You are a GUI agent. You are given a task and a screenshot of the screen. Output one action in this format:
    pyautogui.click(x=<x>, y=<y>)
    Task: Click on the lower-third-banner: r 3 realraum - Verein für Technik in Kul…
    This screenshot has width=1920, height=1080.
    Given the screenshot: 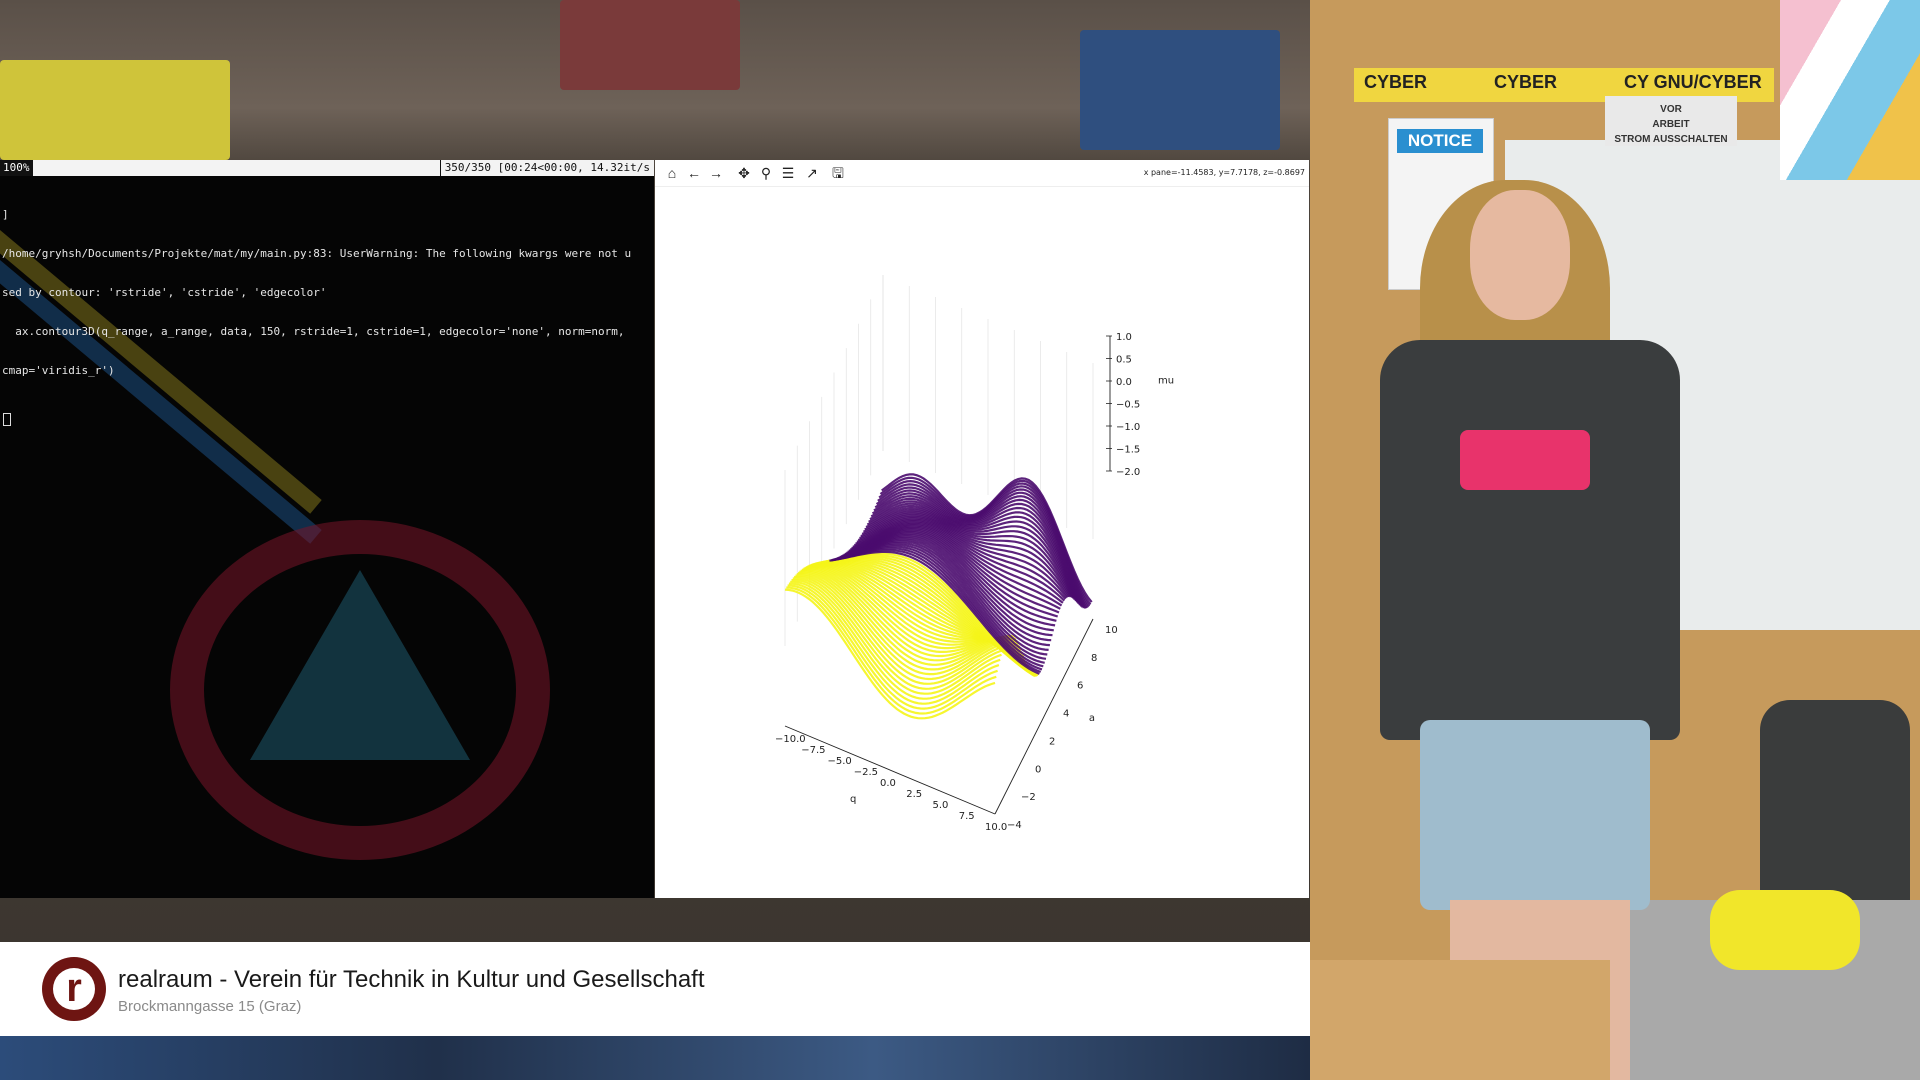 What is the action you would take?
    pyautogui.click(x=655, y=989)
    